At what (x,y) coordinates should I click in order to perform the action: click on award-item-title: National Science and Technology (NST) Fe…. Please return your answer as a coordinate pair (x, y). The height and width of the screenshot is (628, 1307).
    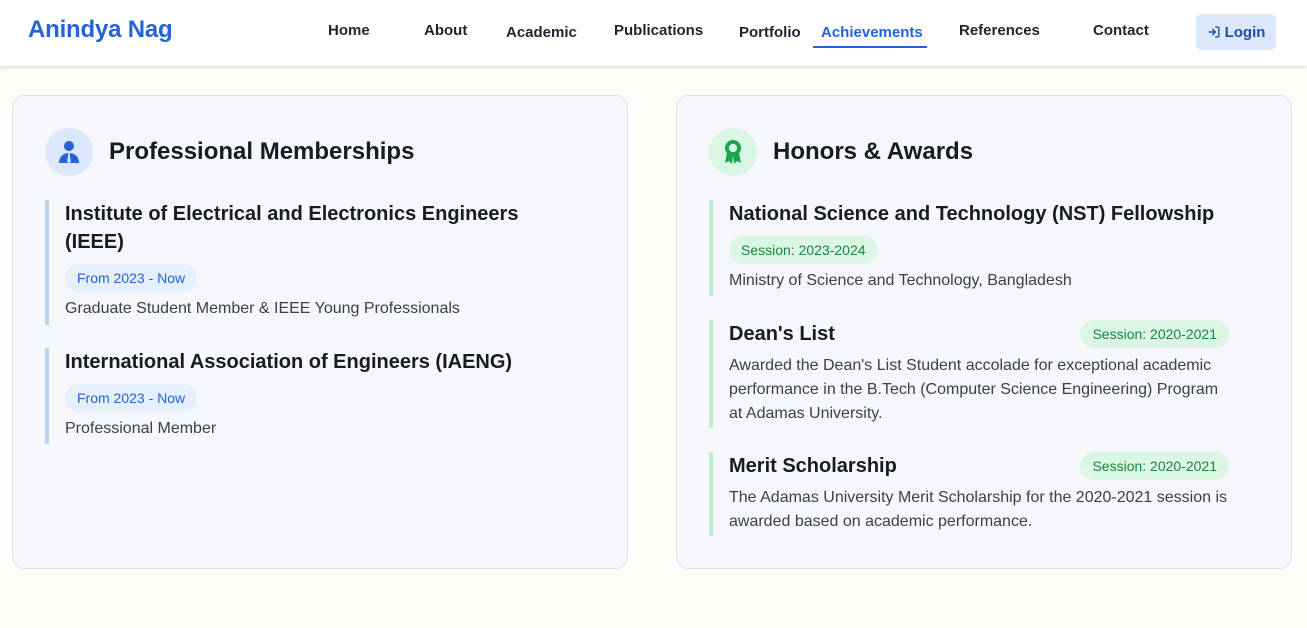
    Looking at the image, I should click on (972, 214).